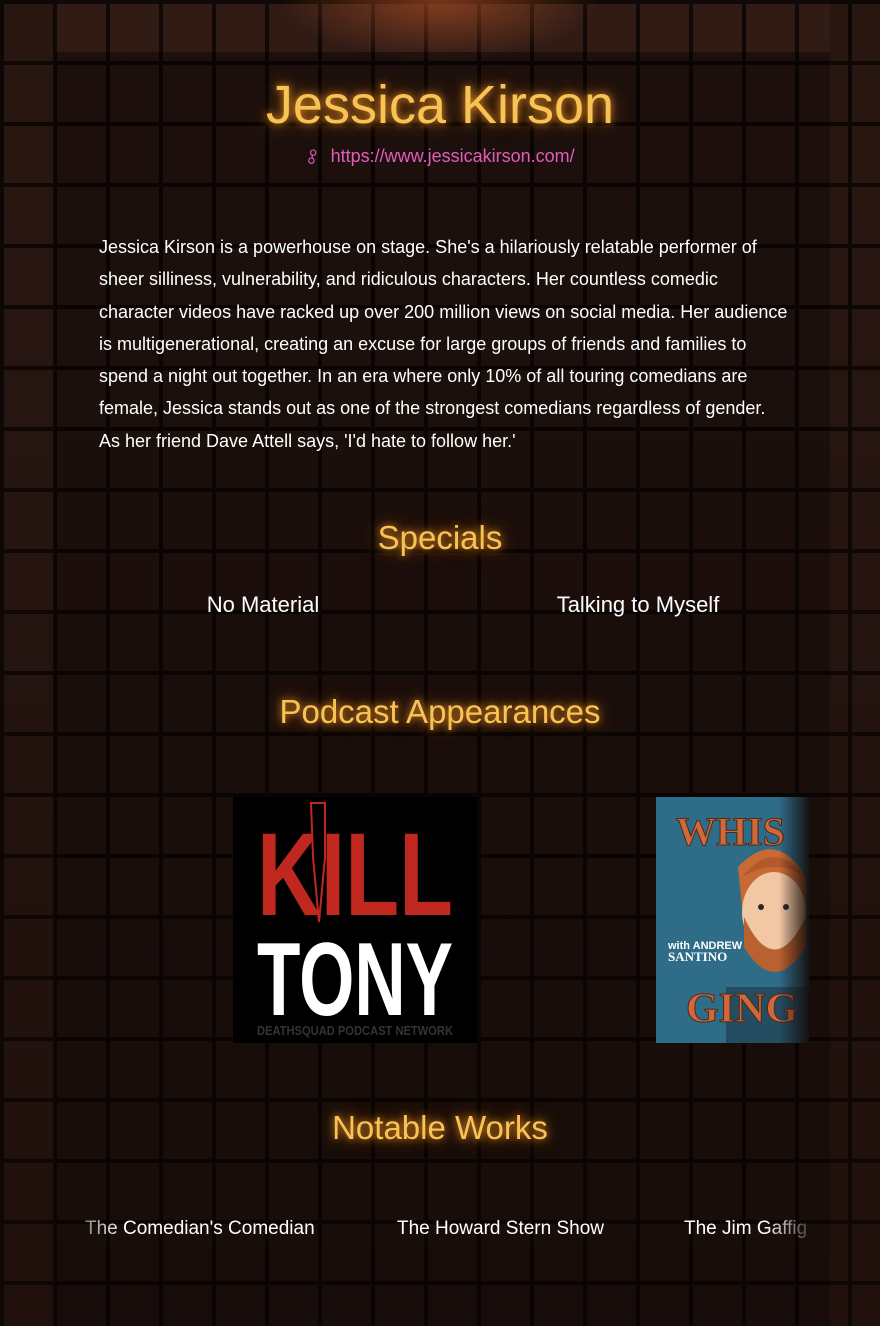  Describe the element at coordinates (697, 956) in the screenshot. I see `podcast-host: SANTINO` at that location.